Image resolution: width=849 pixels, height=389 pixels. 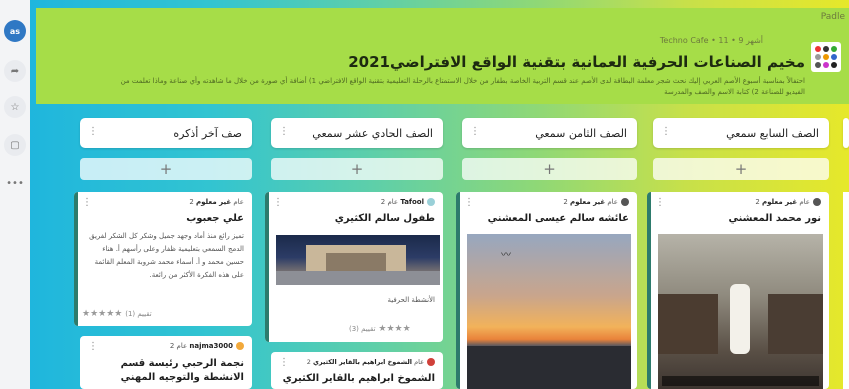 What do you see at coordinates (411, 300) in the screenshot?
I see `post-caption: الأنشطة الحرفية` at bounding box center [411, 300].